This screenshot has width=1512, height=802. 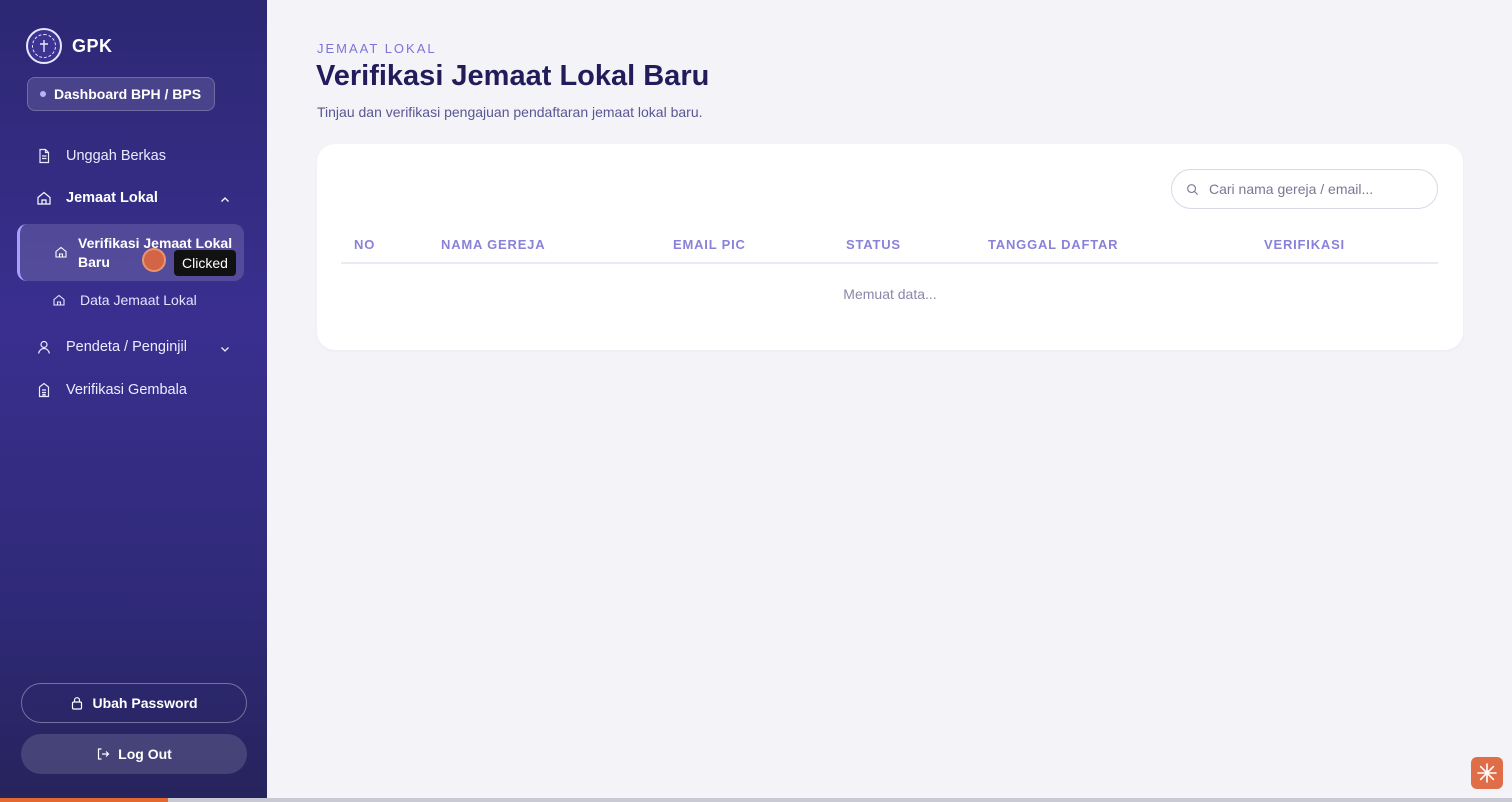 What do you see at coordinates (43, 94) in the screenshot?
I see `status-dot-icon` at bounding box center [43, 94].